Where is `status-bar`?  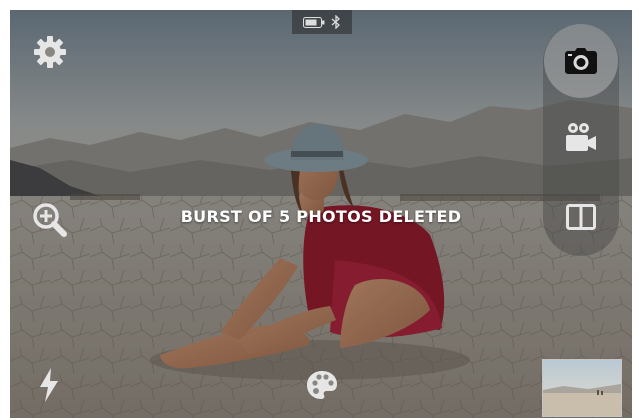
status-bar is located at coordinates (322, 22).